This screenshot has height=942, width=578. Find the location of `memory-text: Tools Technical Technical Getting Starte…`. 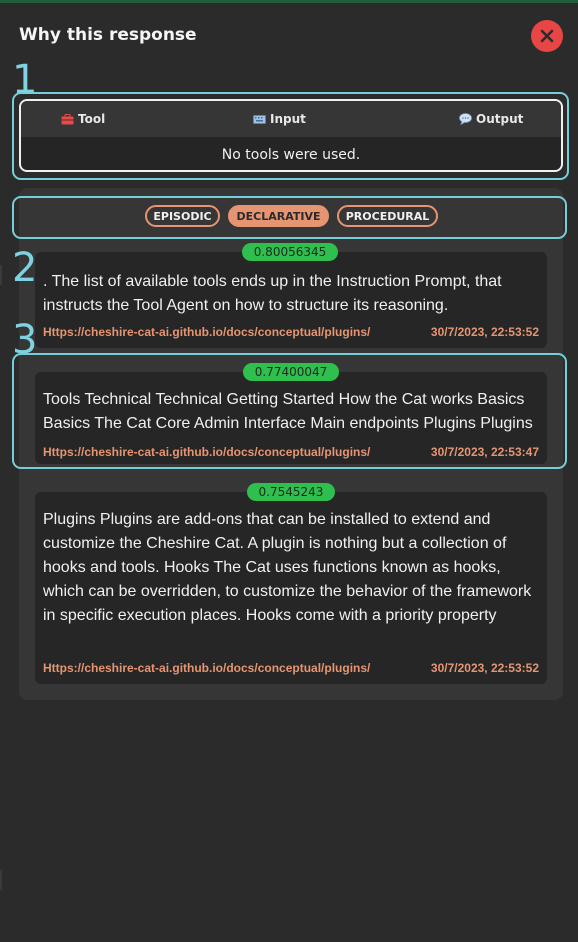

memory-text: Tools Technical Technical Getting Starte… is located at coordinates (288, 411).